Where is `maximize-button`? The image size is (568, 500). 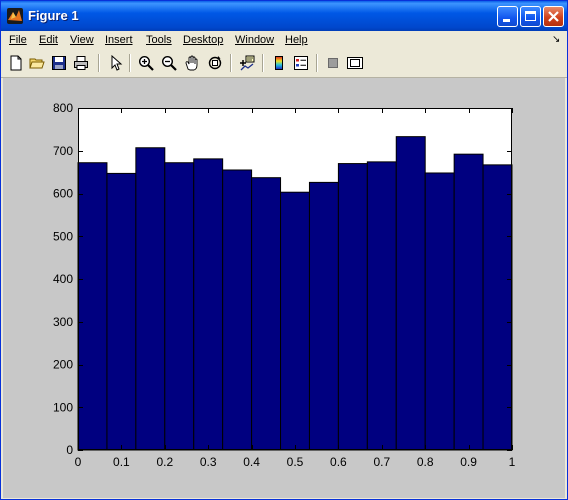
maximize-button is located at coordinates (530, 16).